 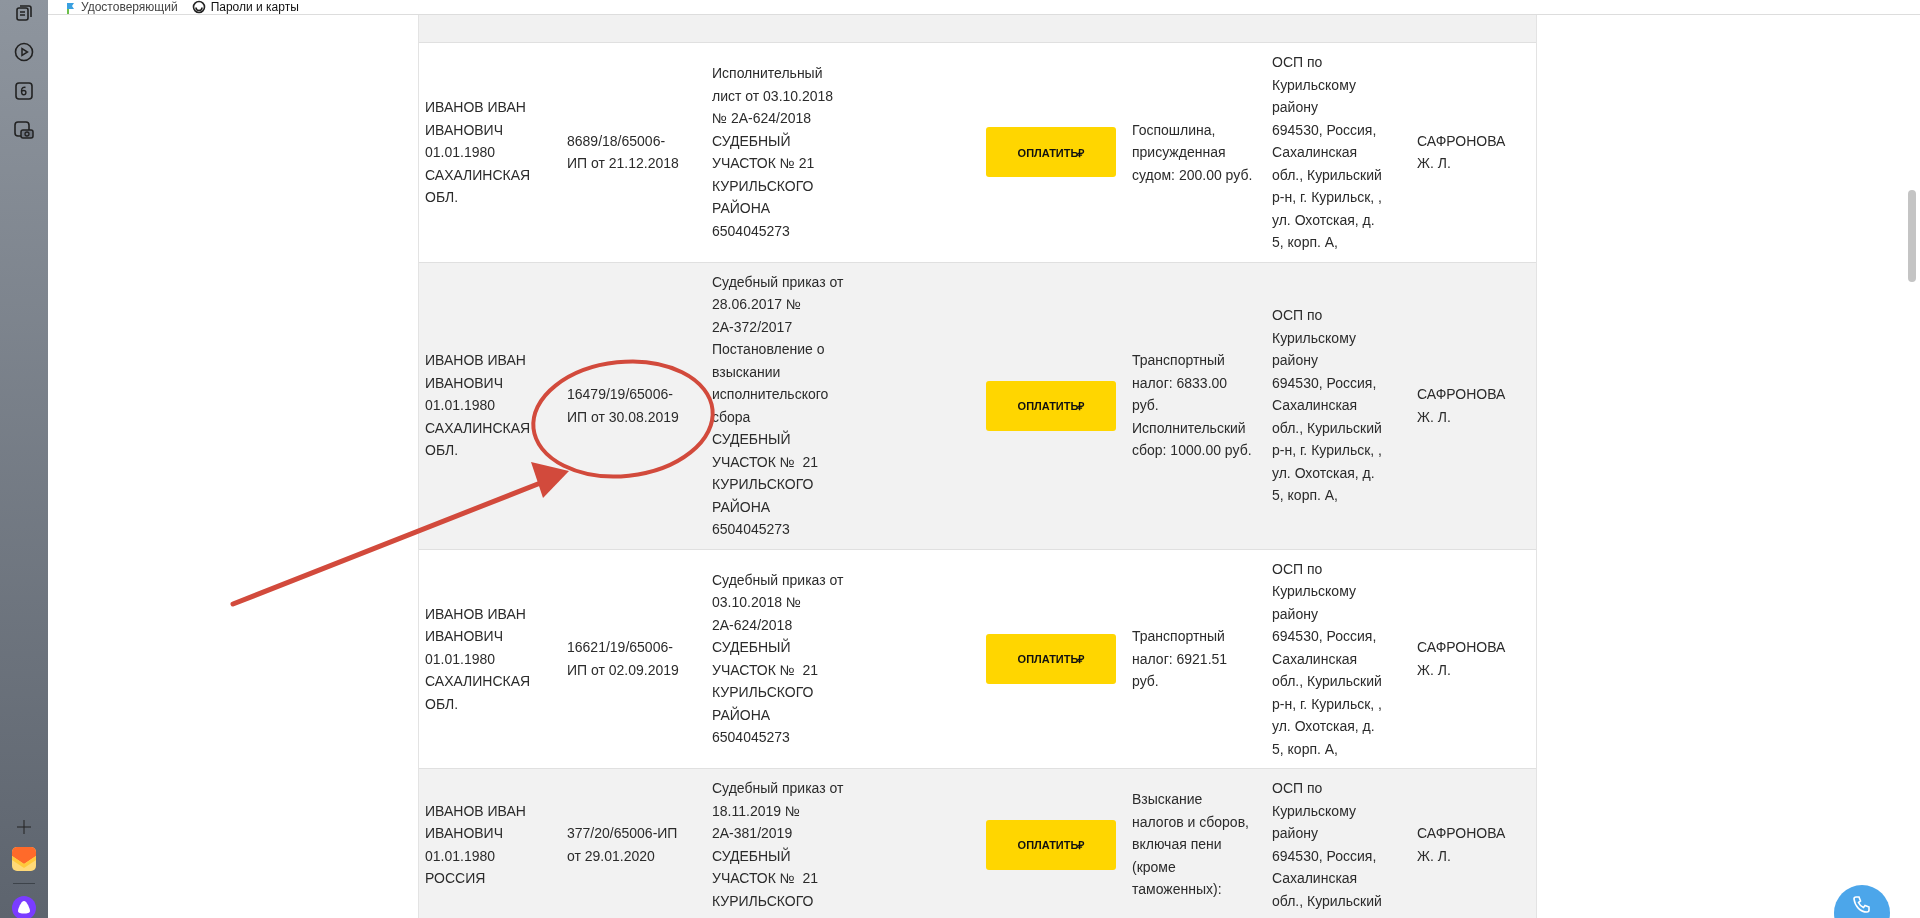 I want to click on phone-icon, so click(x=1862, y=905).